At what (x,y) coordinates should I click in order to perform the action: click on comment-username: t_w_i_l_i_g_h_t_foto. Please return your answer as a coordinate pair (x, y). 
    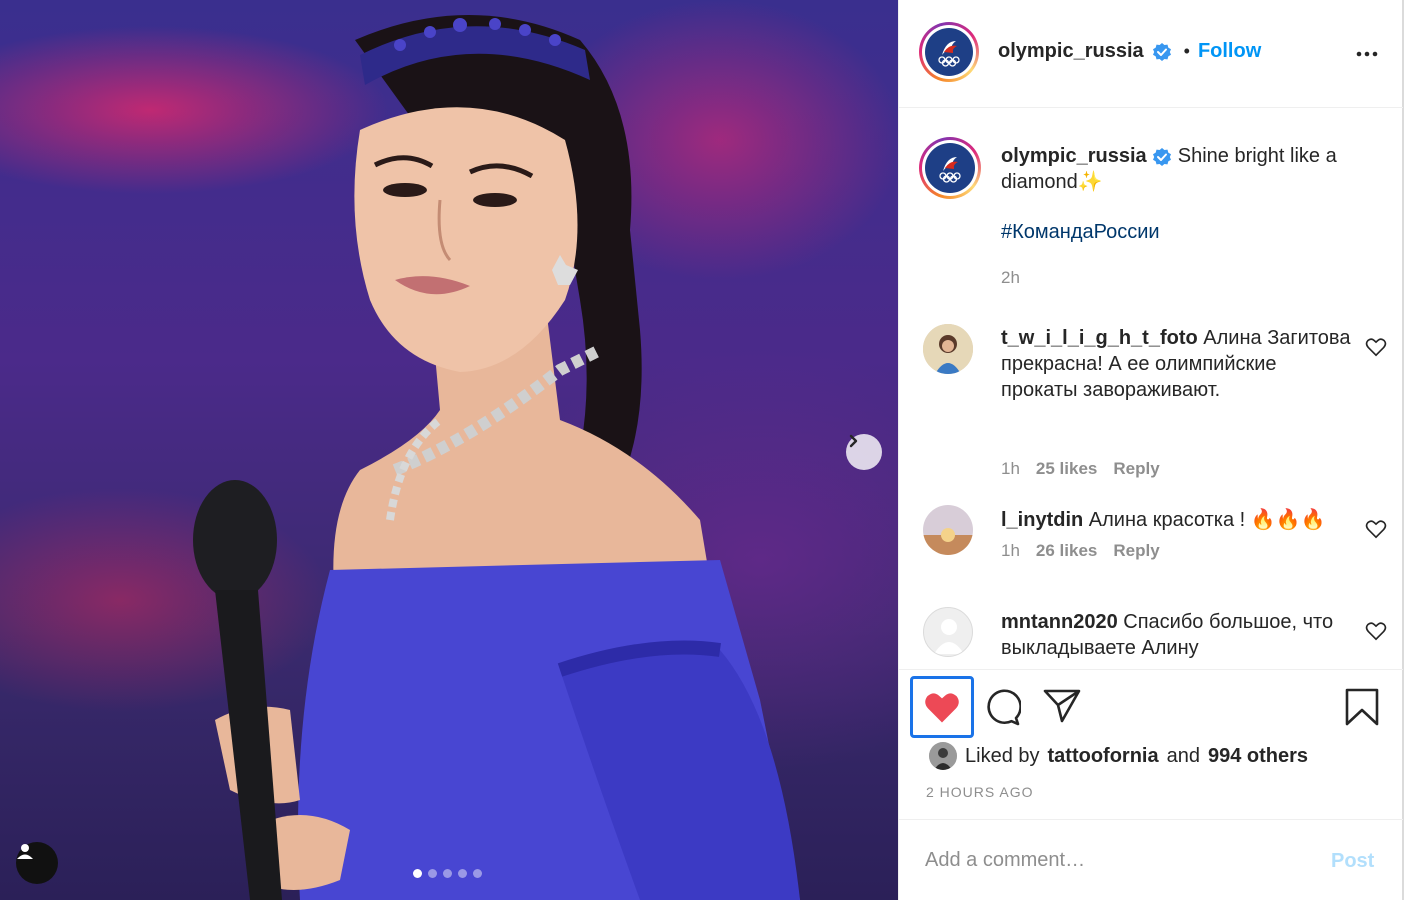
    Looking at the image, I should click on (1099, 338).